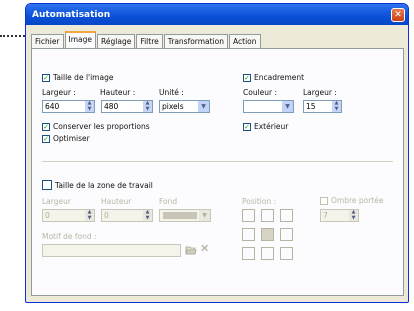 Image resolution: width=414 pixels, height=311 pixels. What do you see at coordinates (248, 215) in the screenshot?
I see `position-top-left` at bounding box center [248, 215].